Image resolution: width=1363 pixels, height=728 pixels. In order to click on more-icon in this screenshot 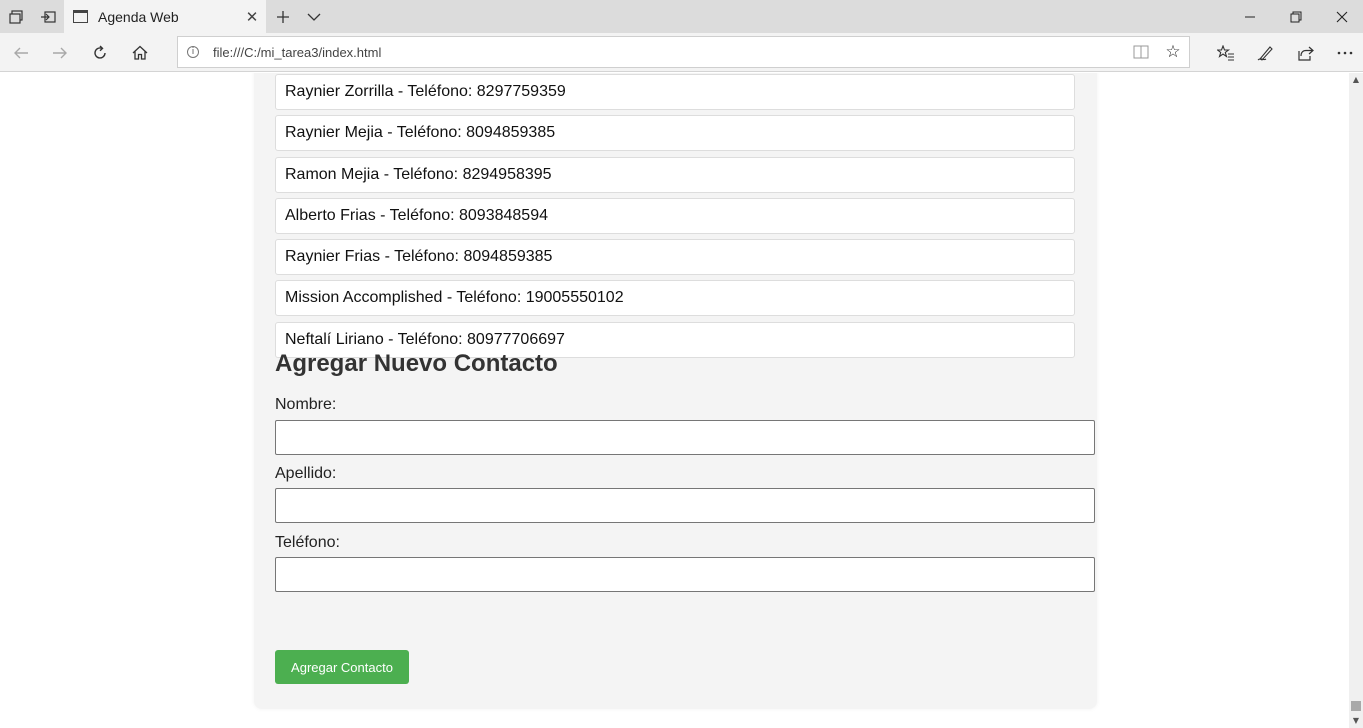, I will do `click(1344, 52)`.